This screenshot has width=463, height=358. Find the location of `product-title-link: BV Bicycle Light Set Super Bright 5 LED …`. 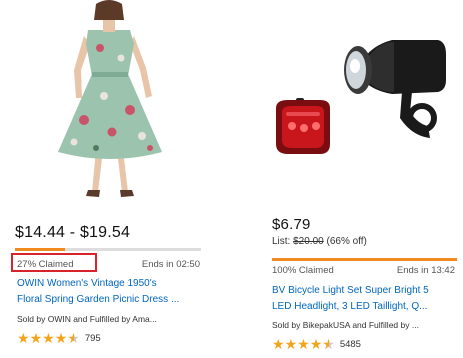

product-title-link: BV Bicycle Light Set Super Bright 5 LED … is located at coordinates (366, 299).